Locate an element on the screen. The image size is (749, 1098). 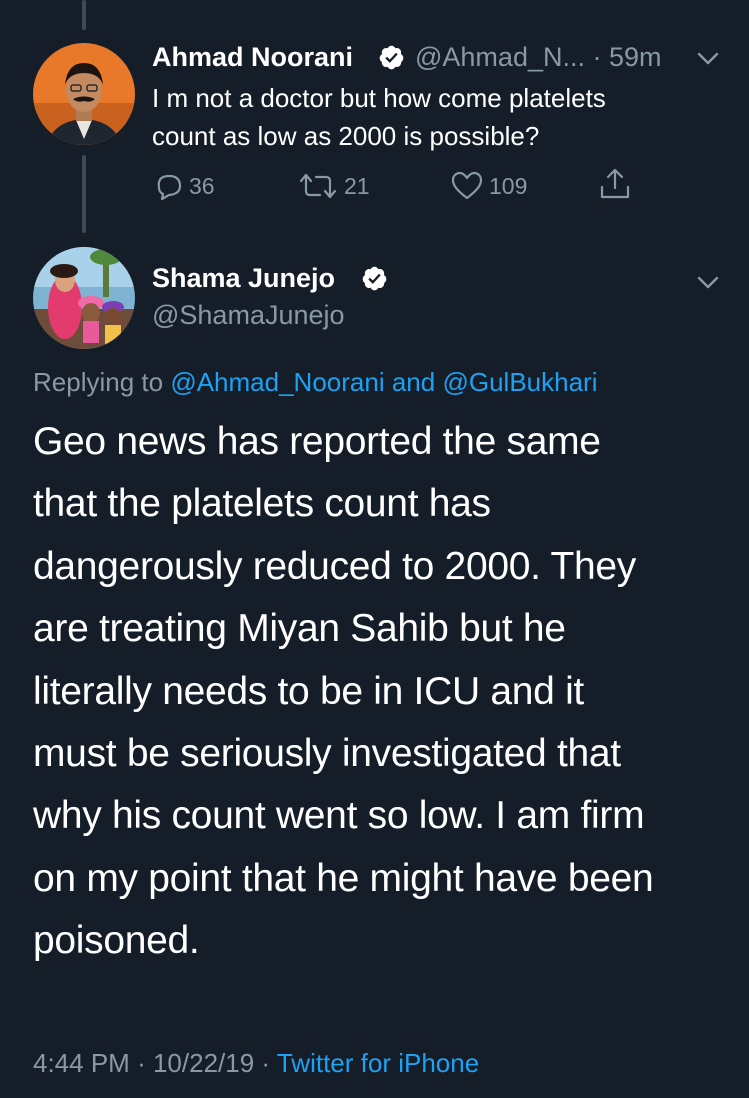
tweet-text-line: poisoned. is located at coordinates (116, 941).